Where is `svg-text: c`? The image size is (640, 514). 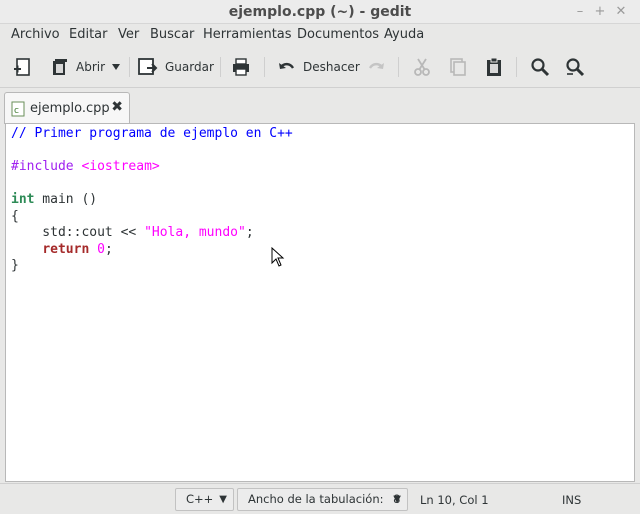
svg-text: c is located at coordinates (16, 111).